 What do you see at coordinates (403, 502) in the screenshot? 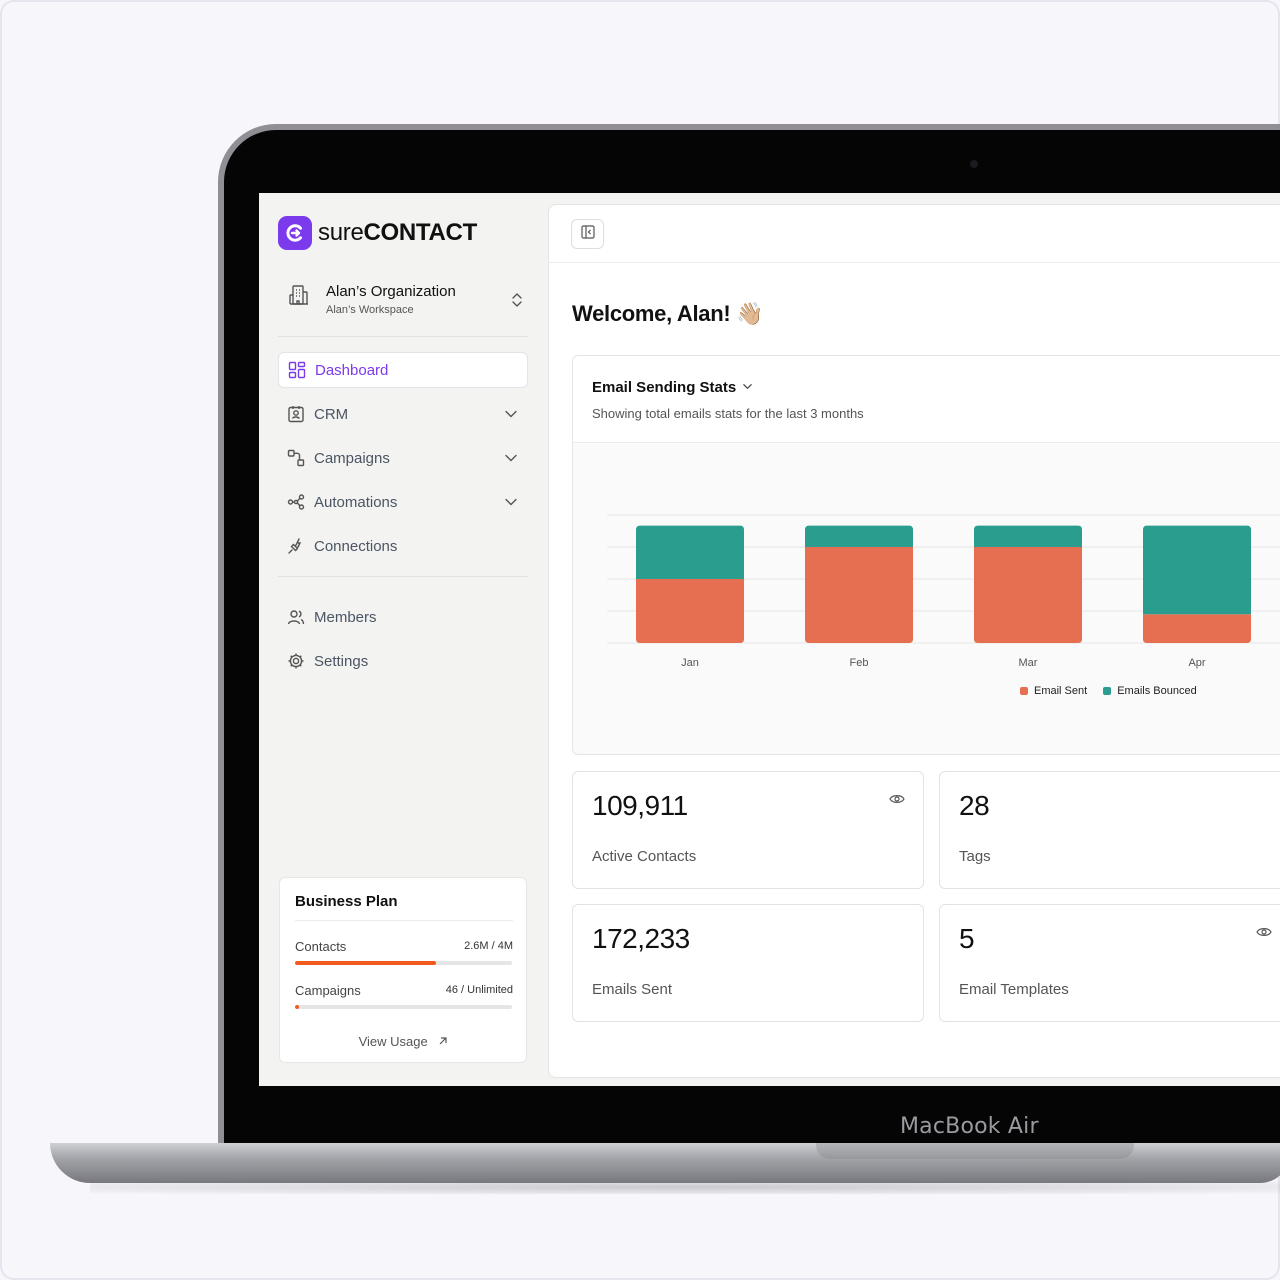
I see `sidebar-item-automations: Automations` at bounding box center [403, 502].